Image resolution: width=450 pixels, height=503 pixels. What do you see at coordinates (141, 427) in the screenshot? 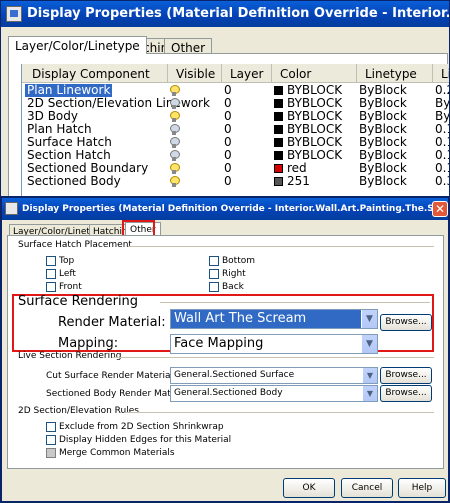
I see `exclude-shrinkwrap-label: Exclude from 2D Section Shrinkwrap` at bounding box center [141, 427].